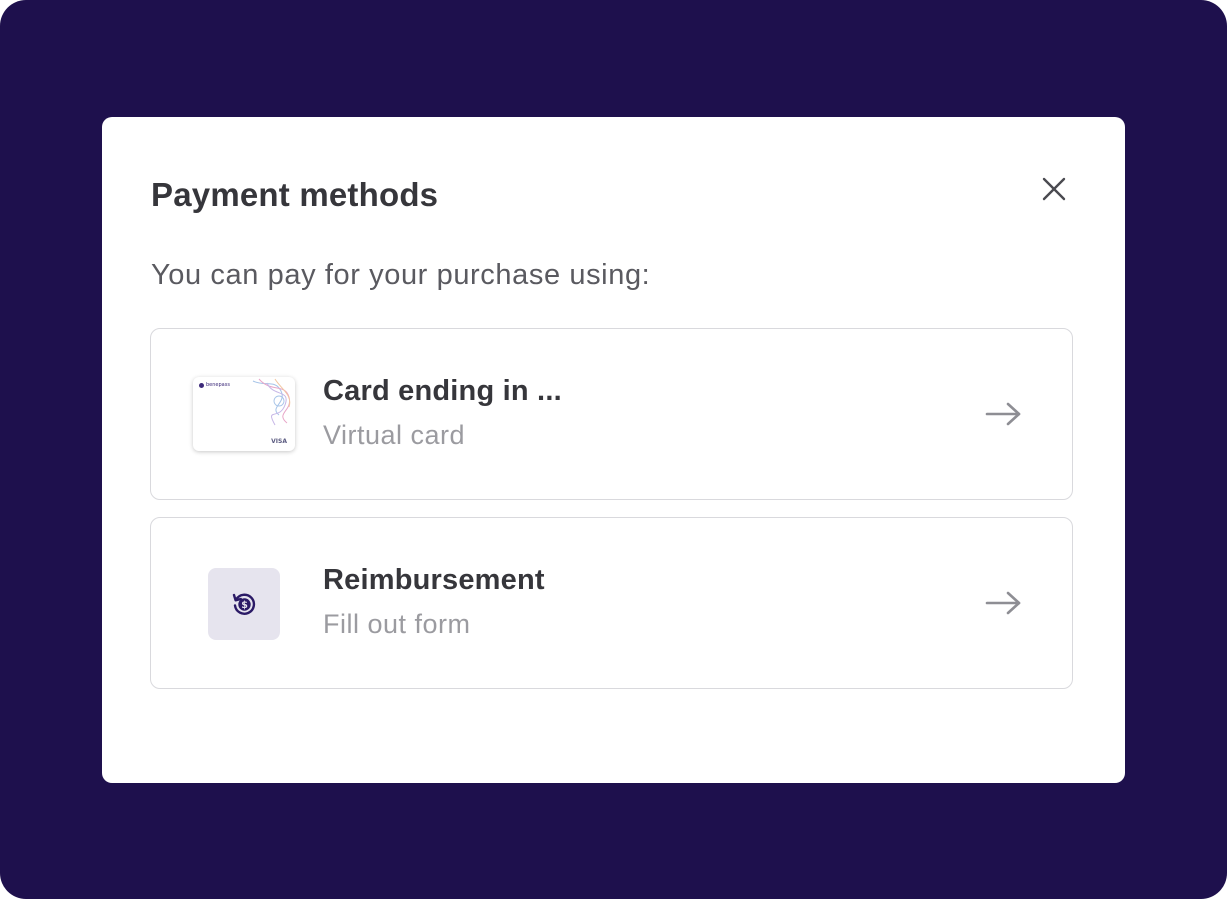 This screenshot has height=899, width=1227. What do you see at coordinates (218, 385) in the screenshot?
I see `card-brand-text: benepass` at bounding box center [218, 385].